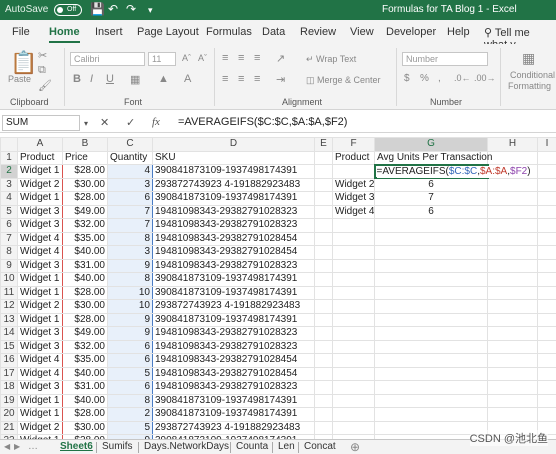 Image resolution: width=556 pixels, height=454 pixels. I want to click on tab-insert: Insert, so click(109, 32).